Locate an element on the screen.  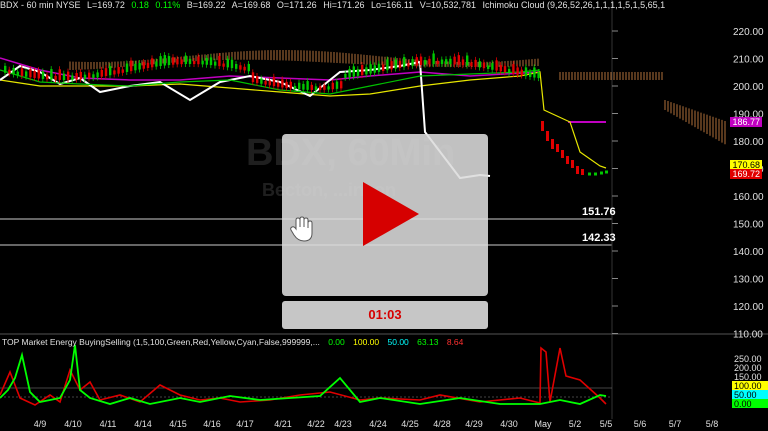
x-axis-label: 4/11 is located at coordinates (108, 424).